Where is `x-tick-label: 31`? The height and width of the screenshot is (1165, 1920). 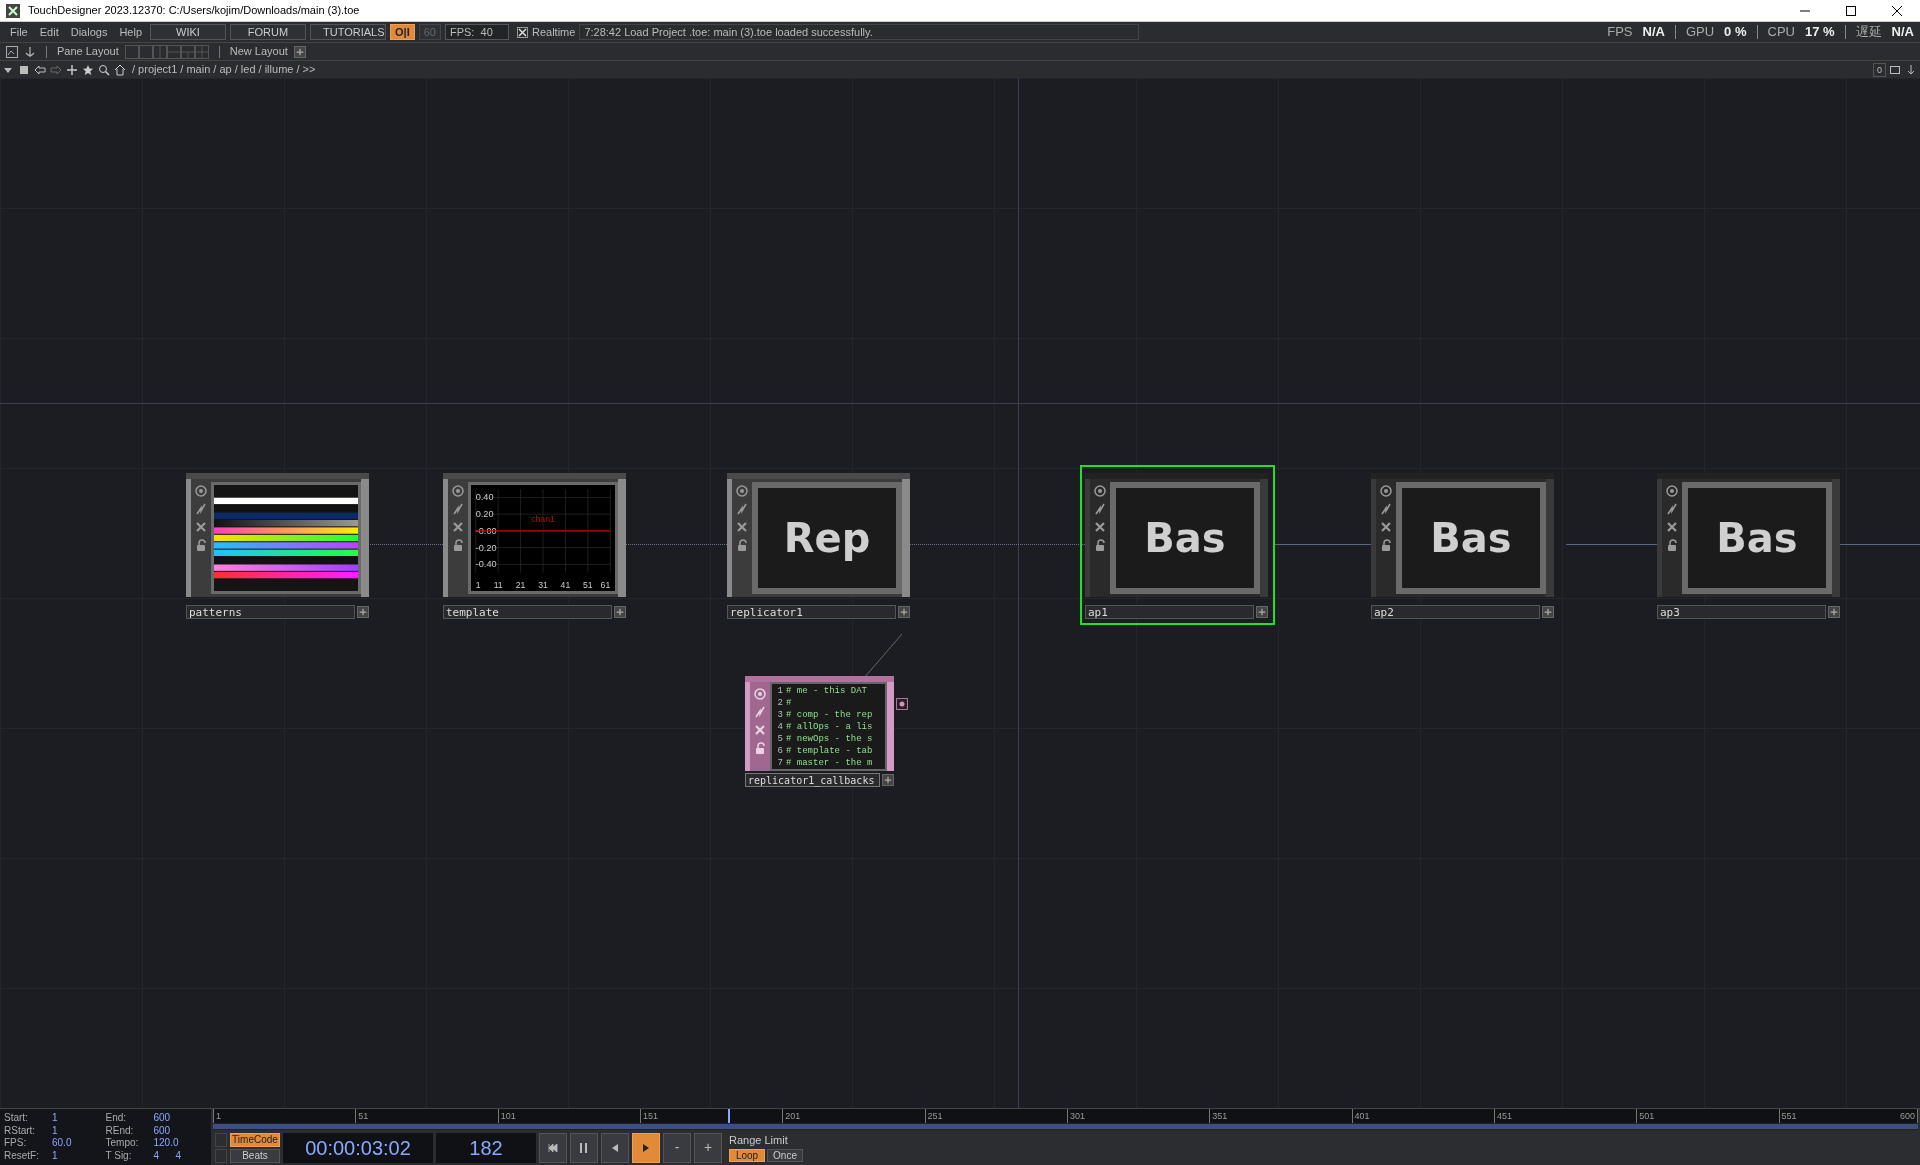
x-tick-label: 31 is located at coordinates (543, 584).